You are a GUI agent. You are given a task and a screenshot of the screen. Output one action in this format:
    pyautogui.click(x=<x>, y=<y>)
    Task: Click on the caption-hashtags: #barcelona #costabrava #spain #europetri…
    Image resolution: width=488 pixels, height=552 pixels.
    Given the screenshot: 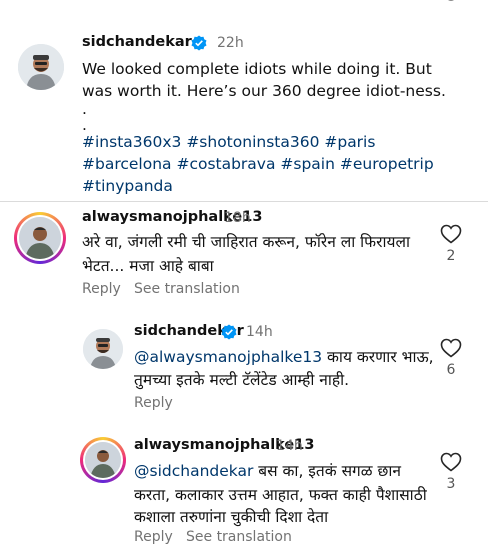 What is the action you would take?
    pyautogui.click(x=258, y=164)
    